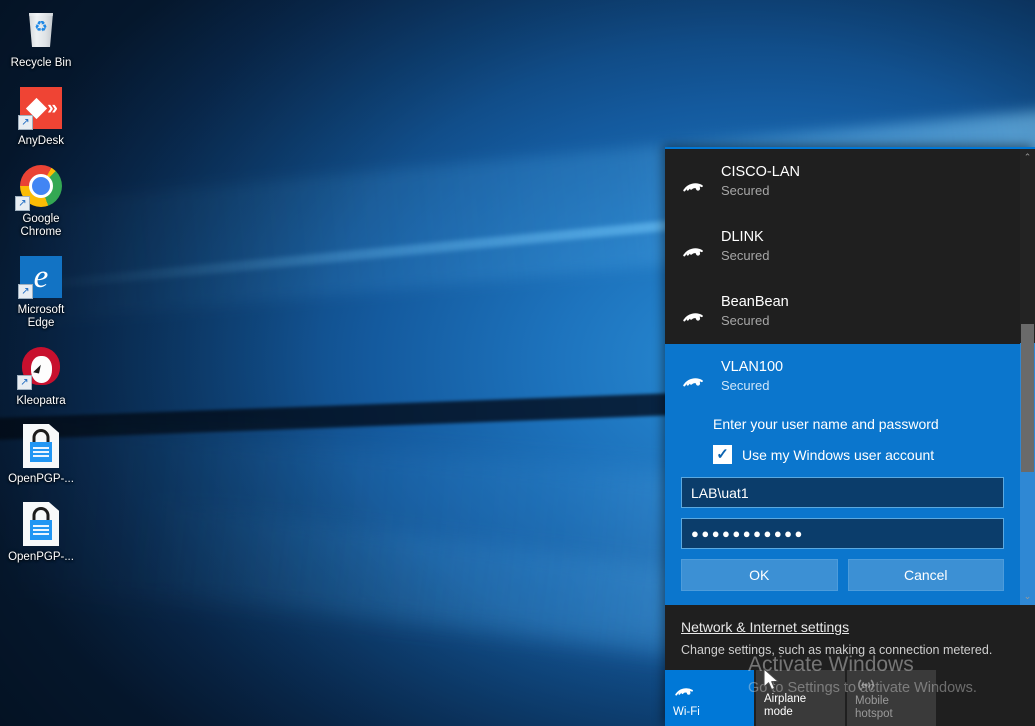 The height and width of the screenshot is (726, 1035). I want to click on selected-network-header: VLAN100 Secured, so click(842, 376).